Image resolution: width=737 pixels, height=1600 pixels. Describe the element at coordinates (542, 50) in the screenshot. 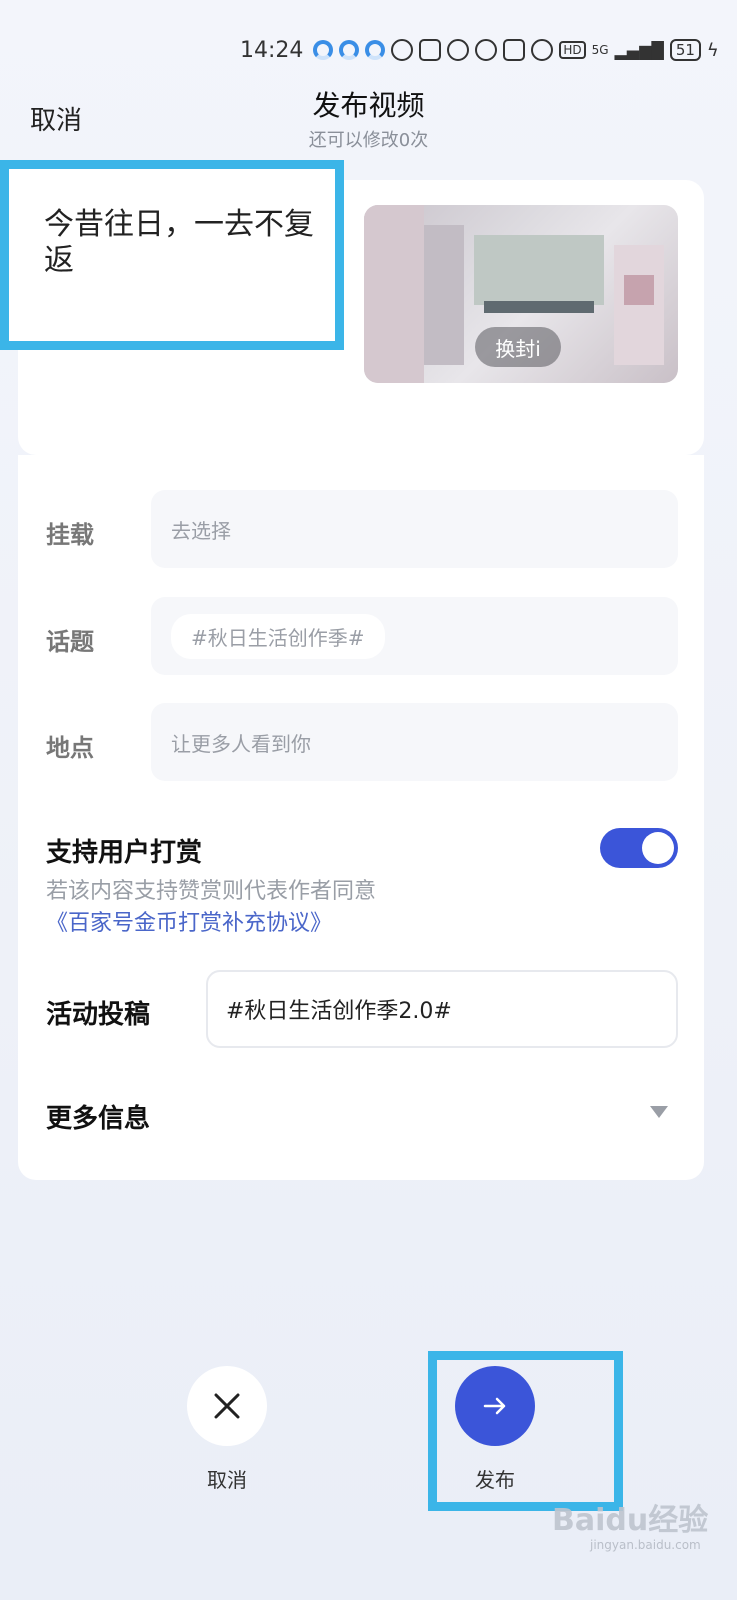

I see `wifi-icon` at that location.